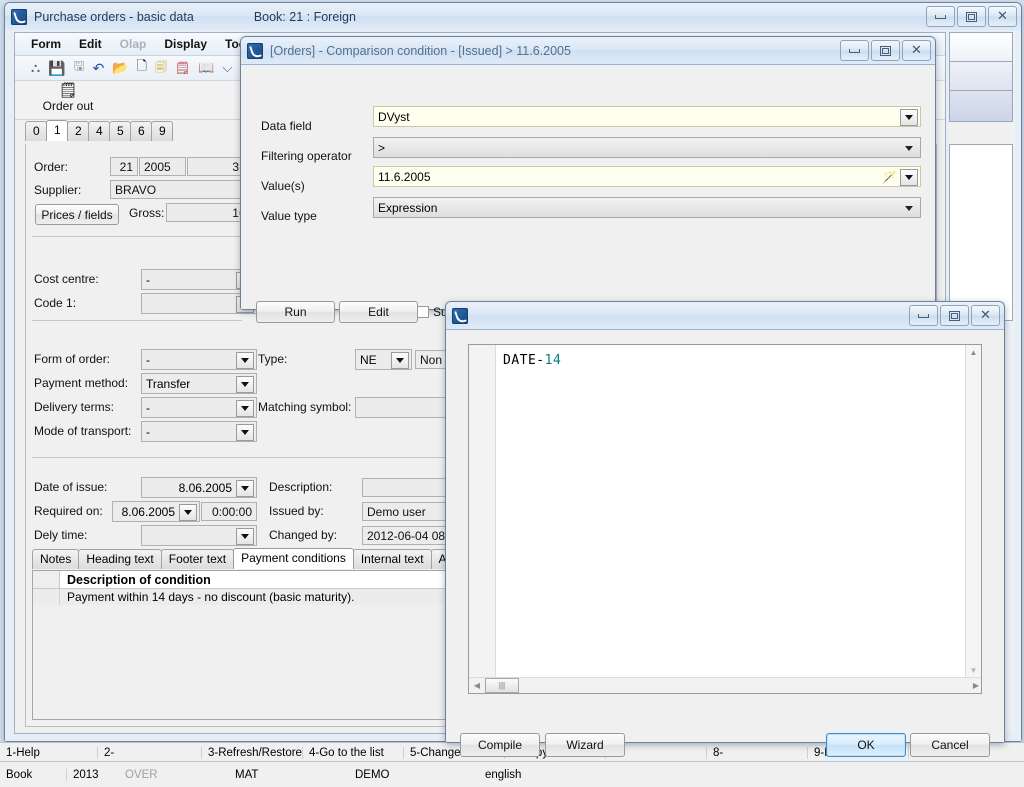  Describe the element at coordinates (353, 752) in the screenshot. I see `fkey-4: 4-Go to the list` at that location.